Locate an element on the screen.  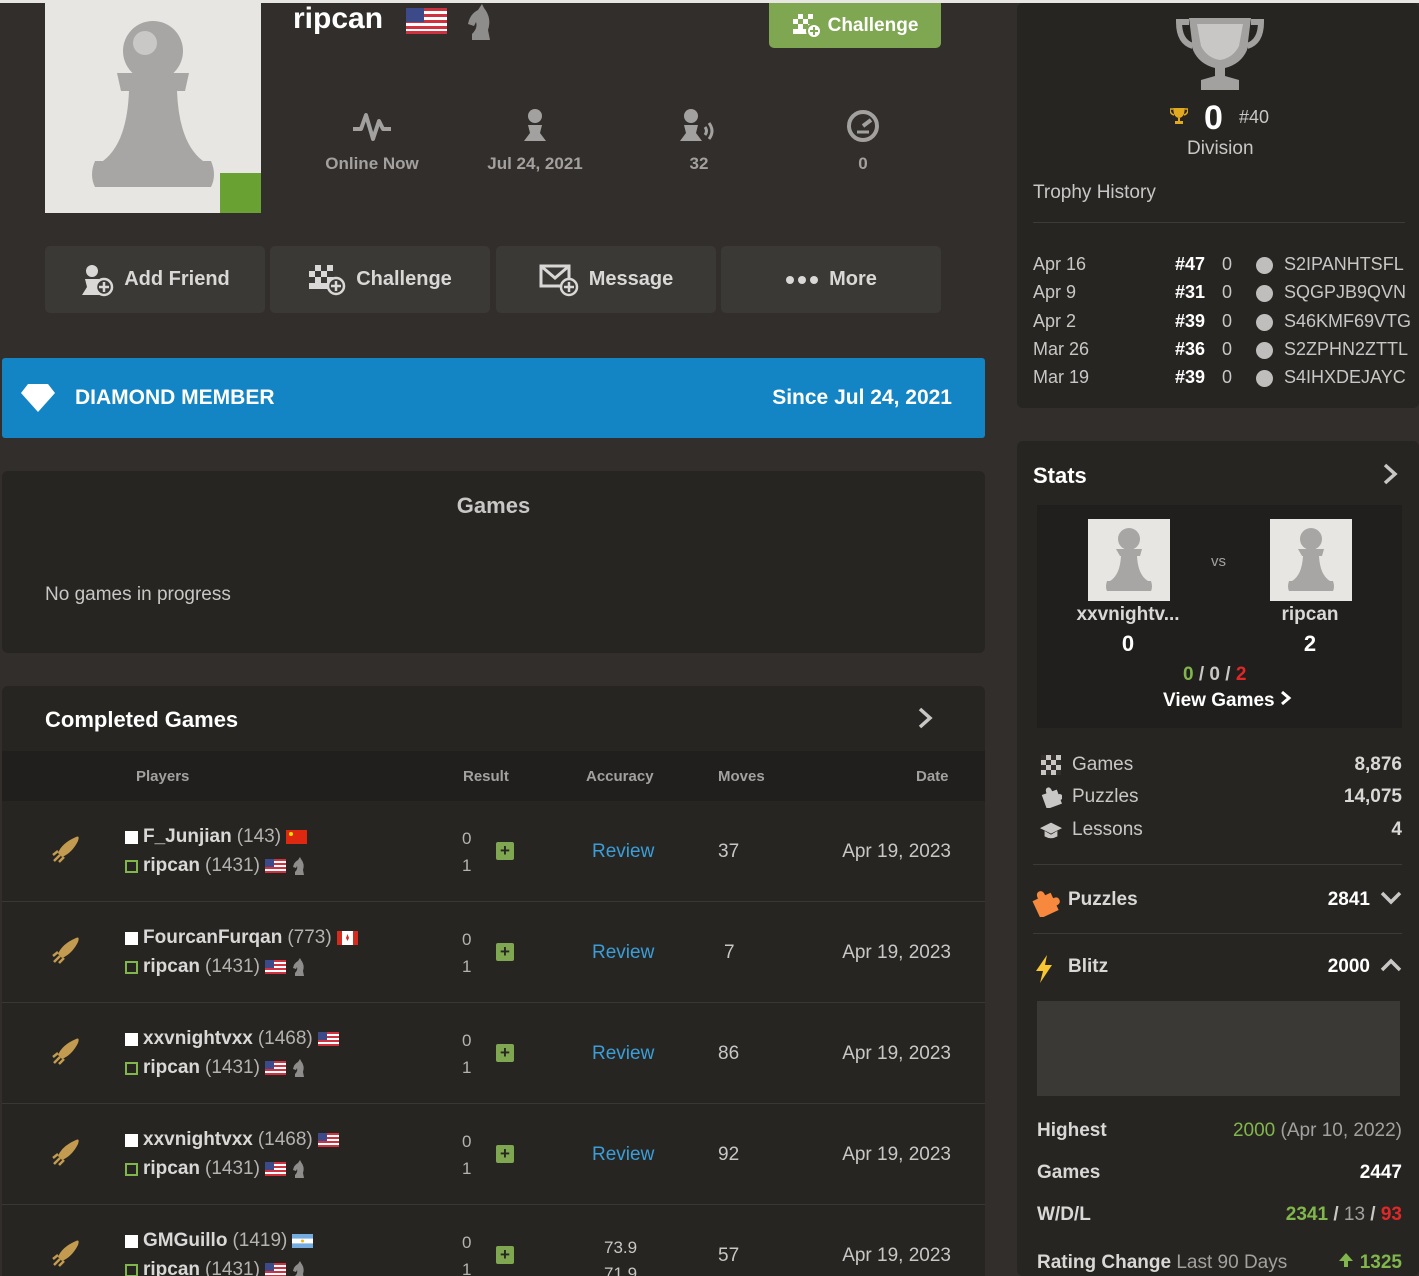
total-puzzles-row: Puzzles 14,075 is located at coordinates (1221, 798).